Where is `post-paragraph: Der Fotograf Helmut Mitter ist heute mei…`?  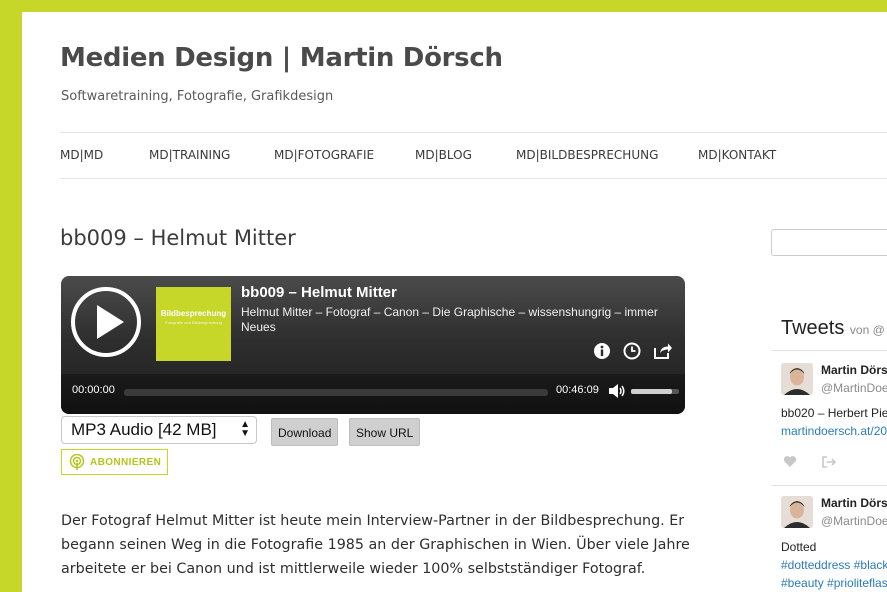
post-paragraph: Der Fotograf Helmut Mitter ist heute mei… is located at coordinates (375, 545).